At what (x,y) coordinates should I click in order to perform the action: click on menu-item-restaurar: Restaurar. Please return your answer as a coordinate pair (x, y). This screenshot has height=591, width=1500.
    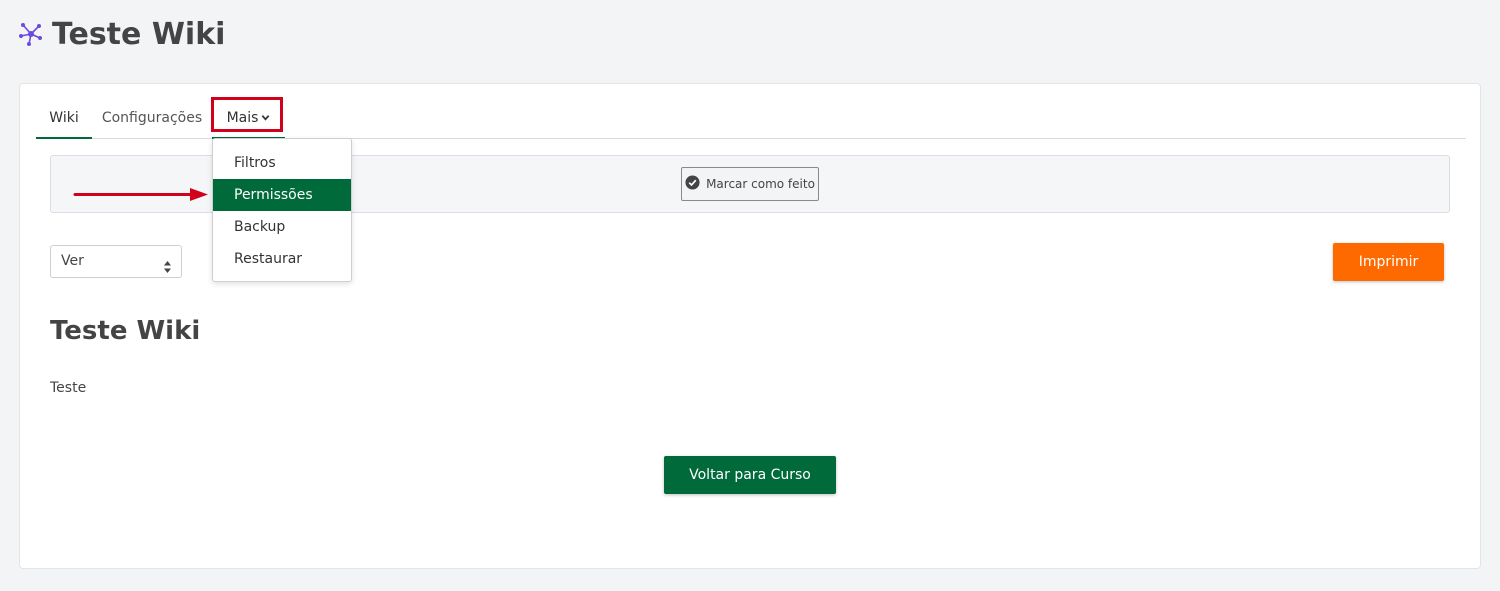
    Looking at the image, I should click on (282, 259).